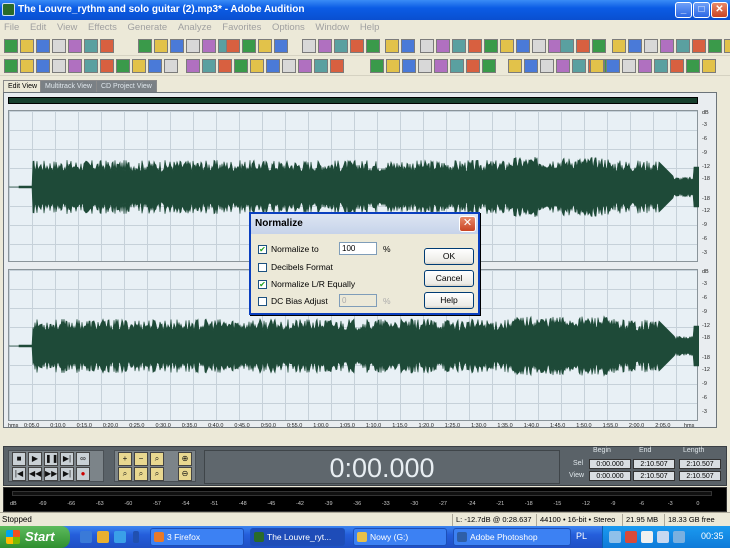 This screenshot has height=548, width=730. I want to click on quick-launch-expand-icon, so click(136, 537).